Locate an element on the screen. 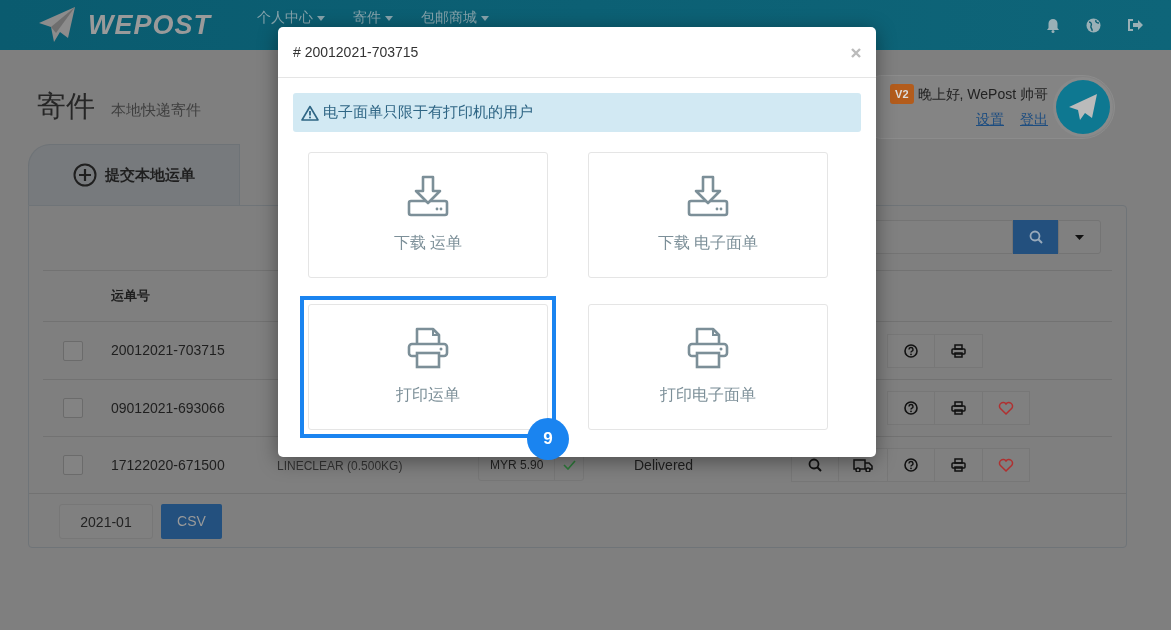 The image size is (1171, 630). option-card: 打印电子面单 is located at coordinates (708, 367).